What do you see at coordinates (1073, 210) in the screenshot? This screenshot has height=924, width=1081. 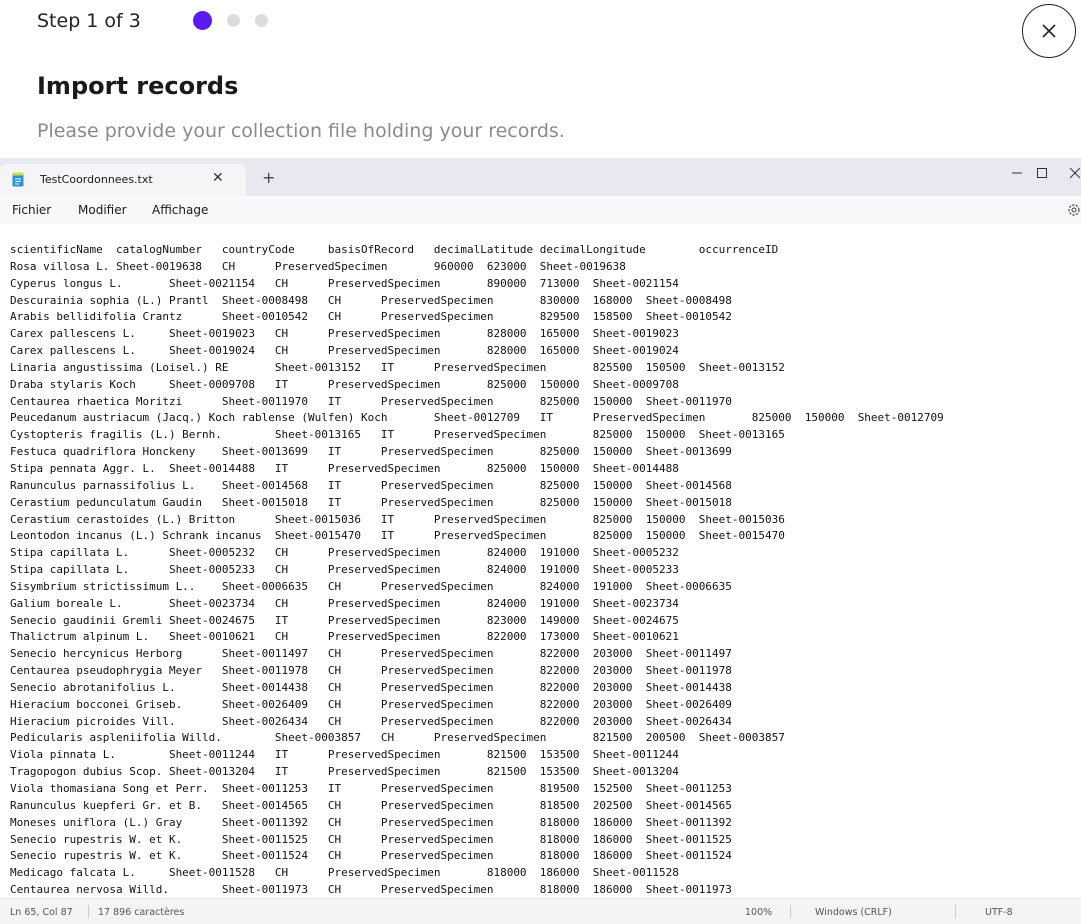 I see `gear-icon` at bounding box center [1073, 210].